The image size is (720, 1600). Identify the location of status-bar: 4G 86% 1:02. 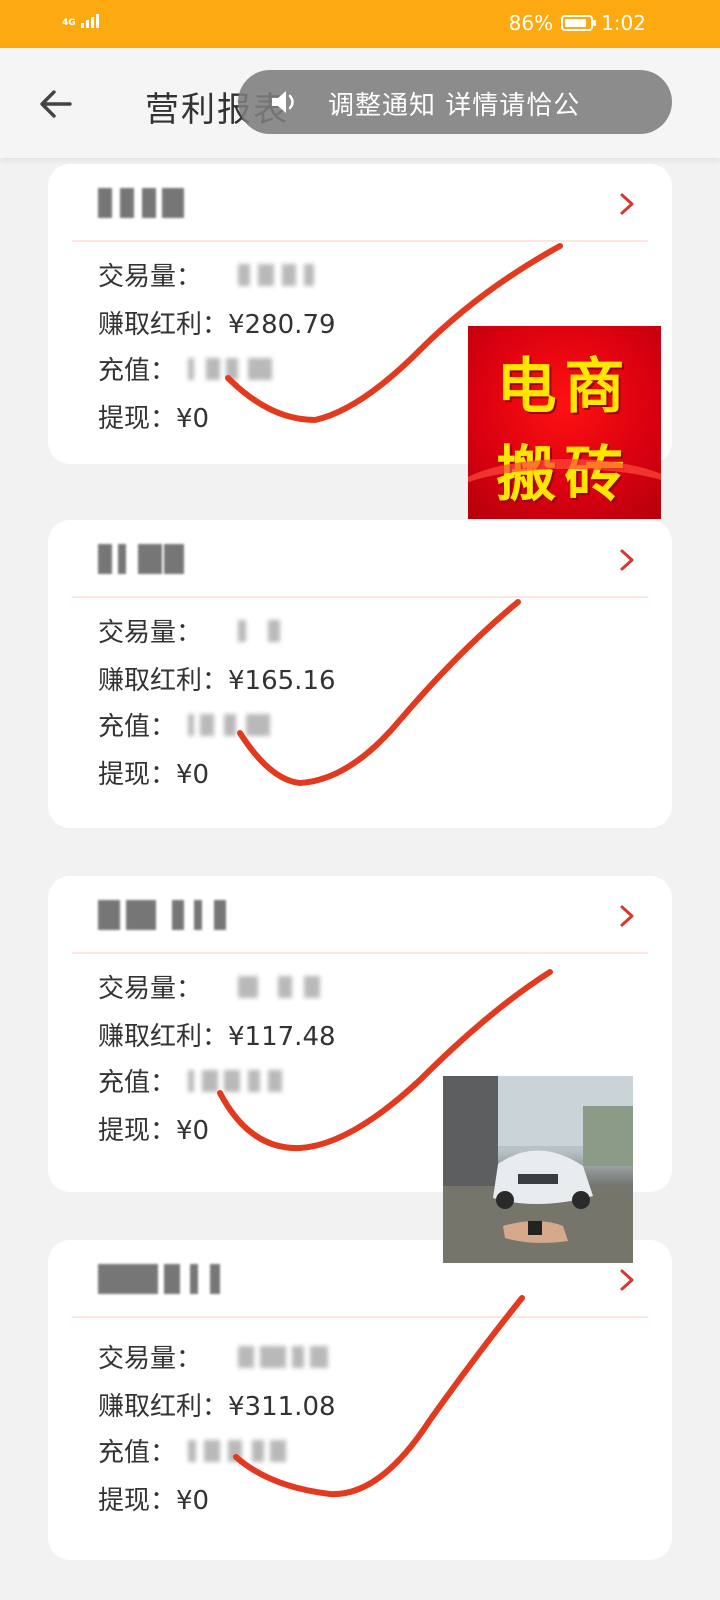
(360, 24).